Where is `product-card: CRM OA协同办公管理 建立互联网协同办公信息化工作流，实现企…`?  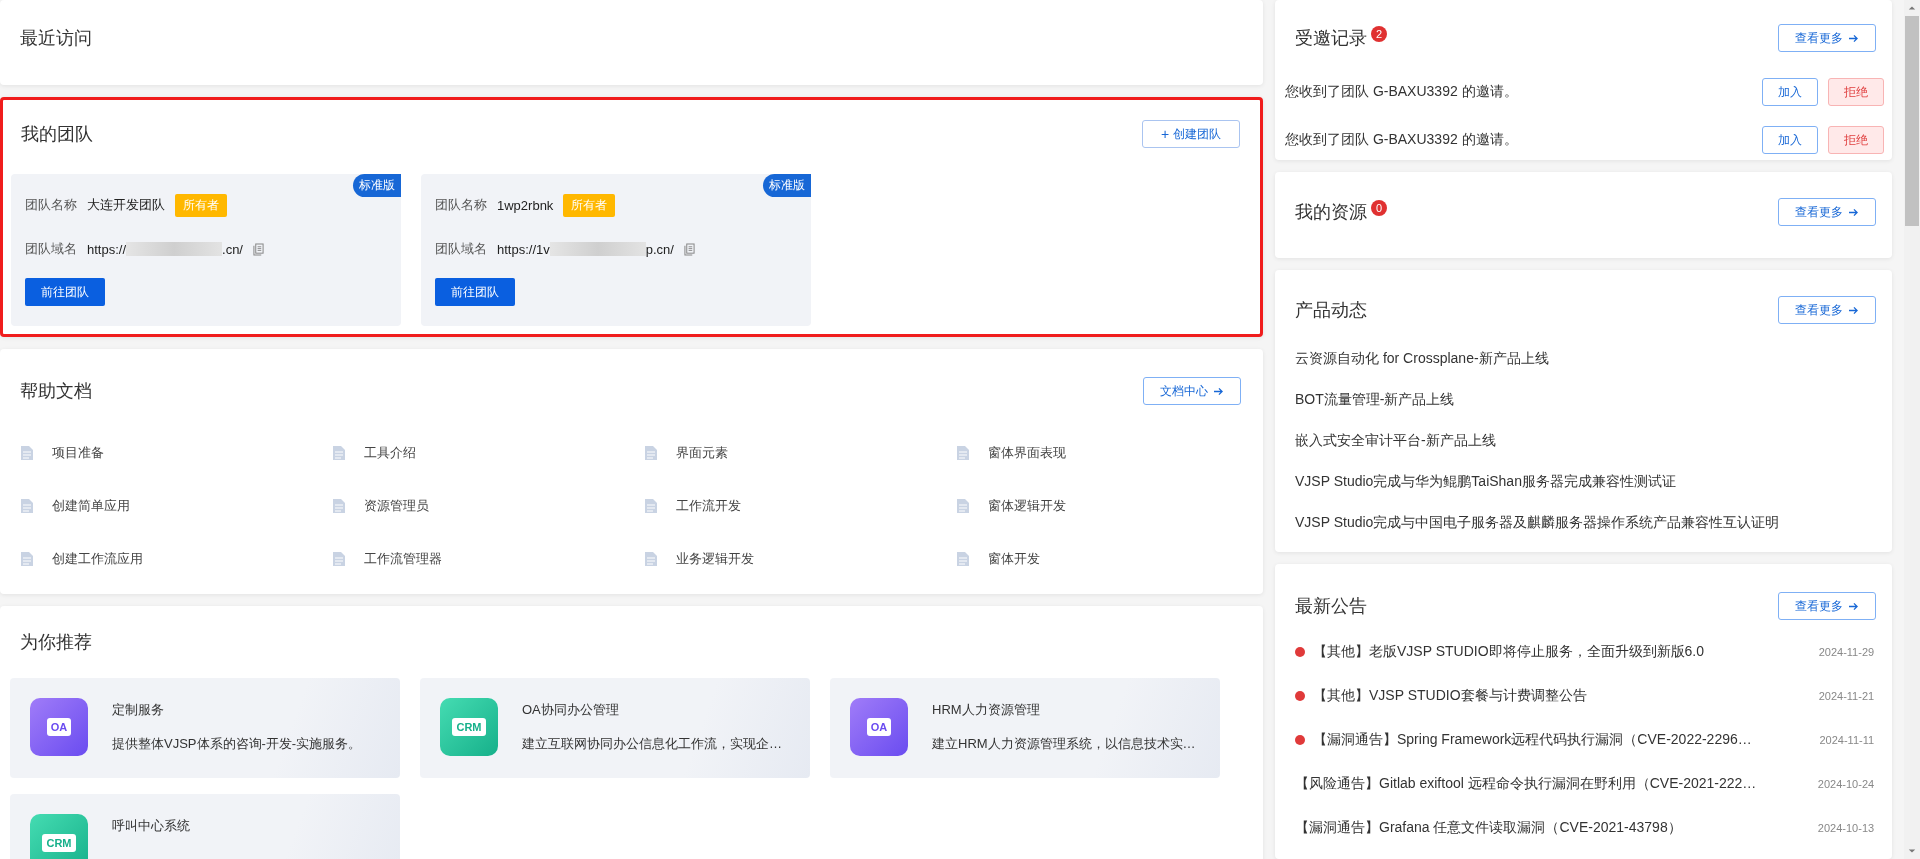 product-card: CRM OA协同办公管理 建立互联网协同办公信息化工作流，实现企… is located at coordinates (615, 728).